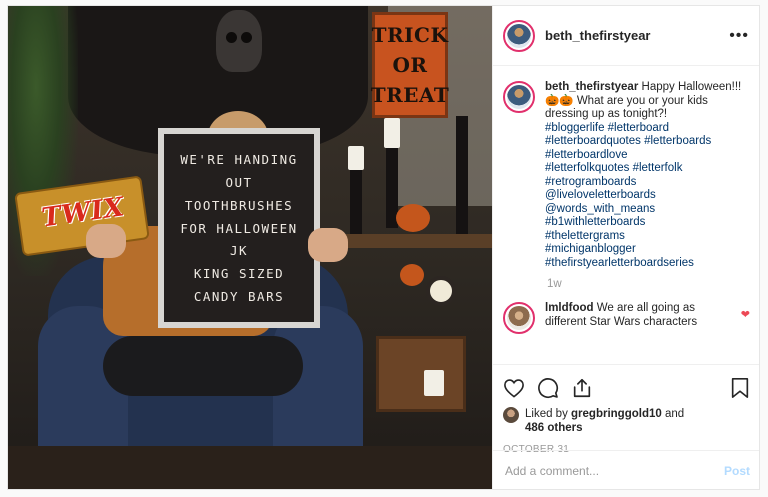 The height and width of the screenshot is (497, 768). Describe the element at coordinates (645, 223) in the screenshot. I see `hashtag-line: #b1withletterboards` at that location.